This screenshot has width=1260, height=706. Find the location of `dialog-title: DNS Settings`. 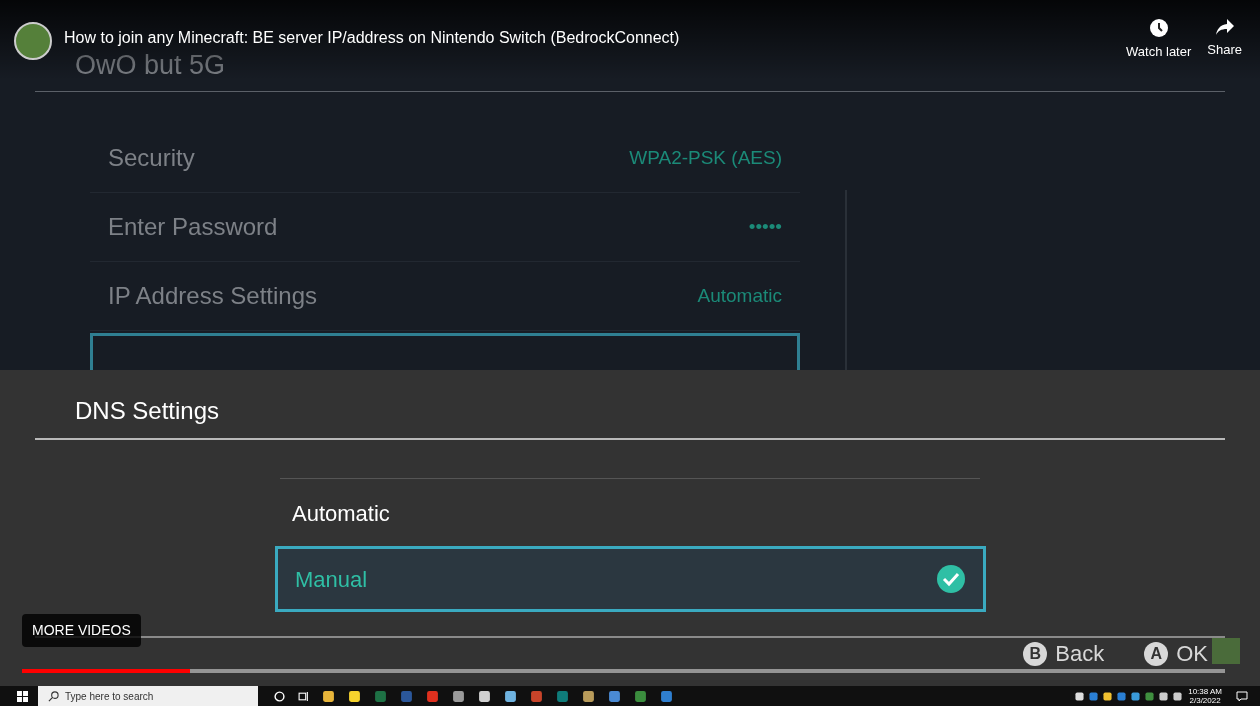

dialog-title: DNS Settings is located at coordinates (147, 411).